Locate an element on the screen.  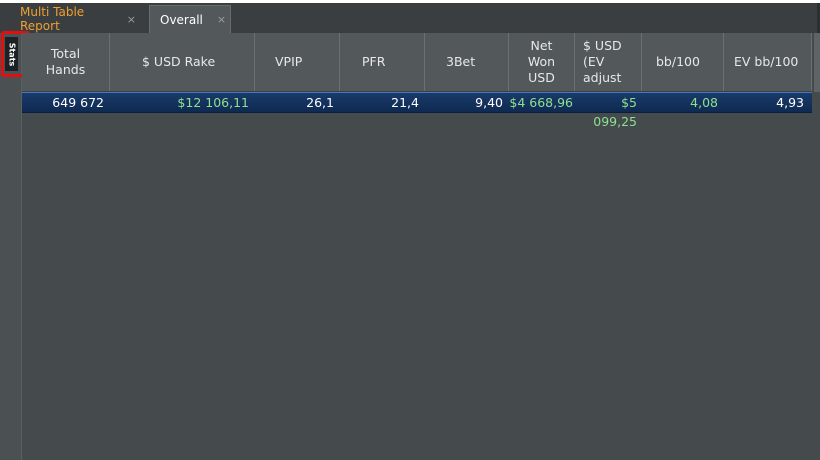
column-header-bb-100: bb/100 is located at coordinates (683, 62).